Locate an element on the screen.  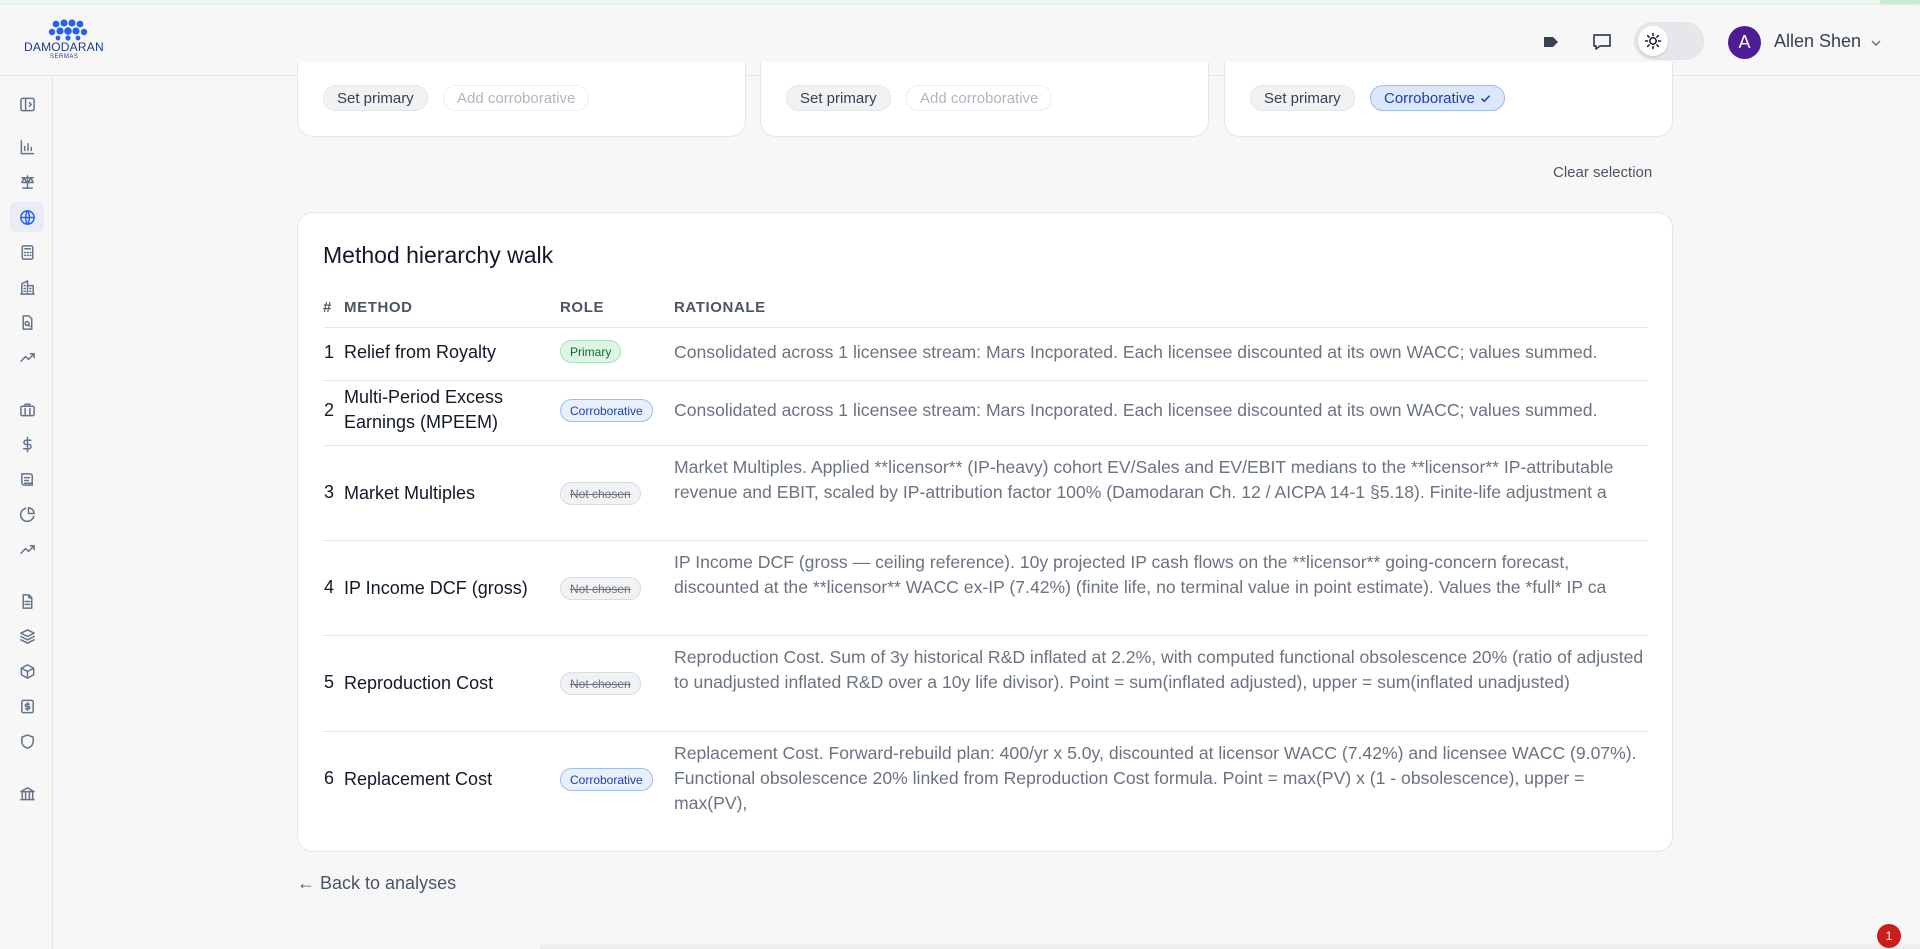
scroll-thumb is located at coordinates (1900, 2).